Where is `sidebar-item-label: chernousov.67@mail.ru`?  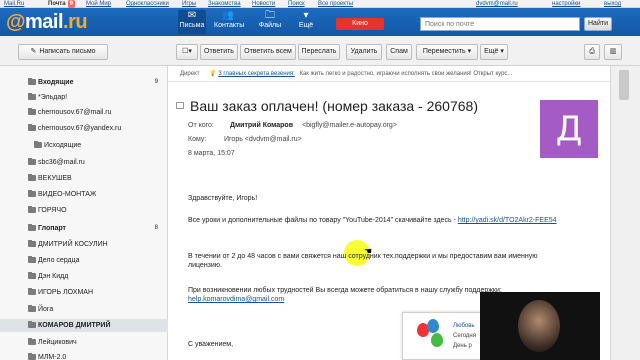
sidebar-item-label: chernousov.67@mail.ru is located at coordinates (75, 112).